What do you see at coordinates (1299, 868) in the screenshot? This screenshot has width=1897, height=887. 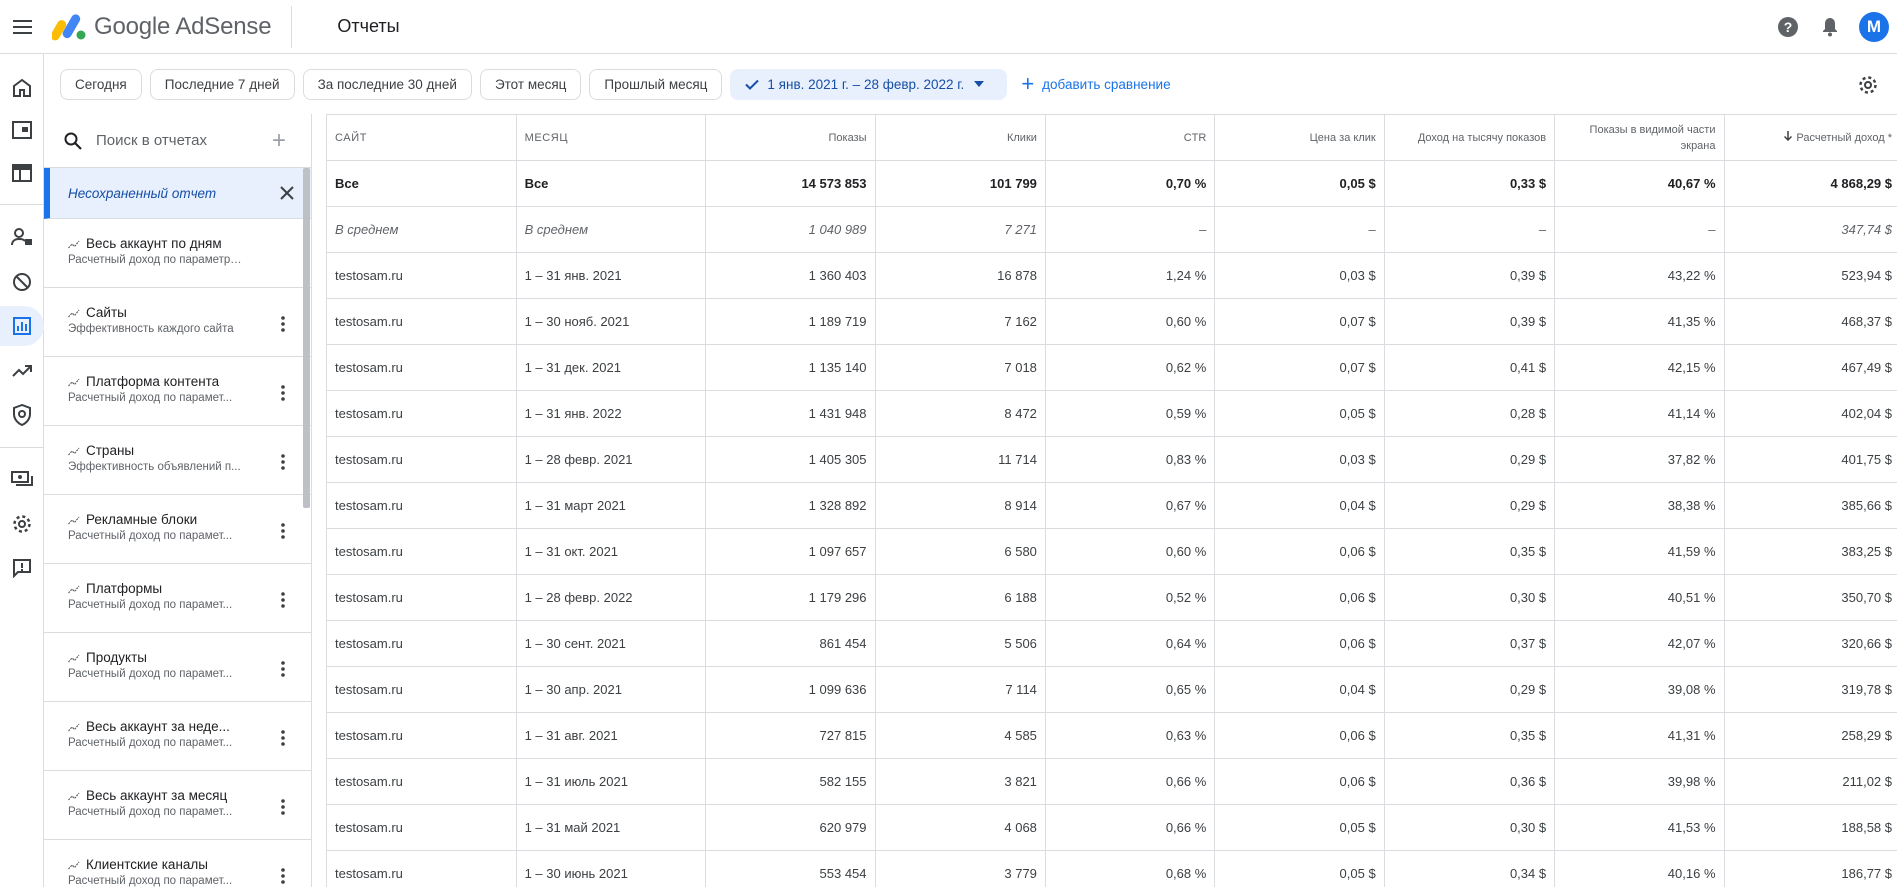 I see `table-cell: 0,05 $` at bounding box center [1299, 868].